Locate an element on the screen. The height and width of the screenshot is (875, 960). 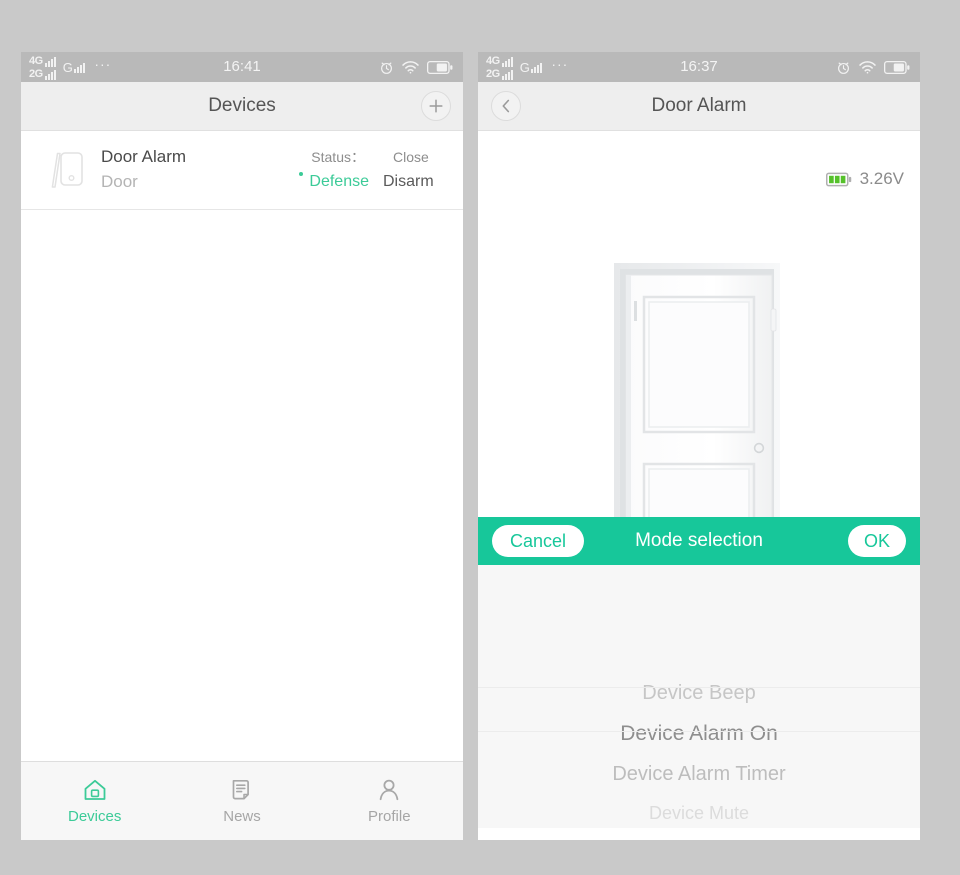
device-status-row: Status： Close is located at coordinates (372, 157).